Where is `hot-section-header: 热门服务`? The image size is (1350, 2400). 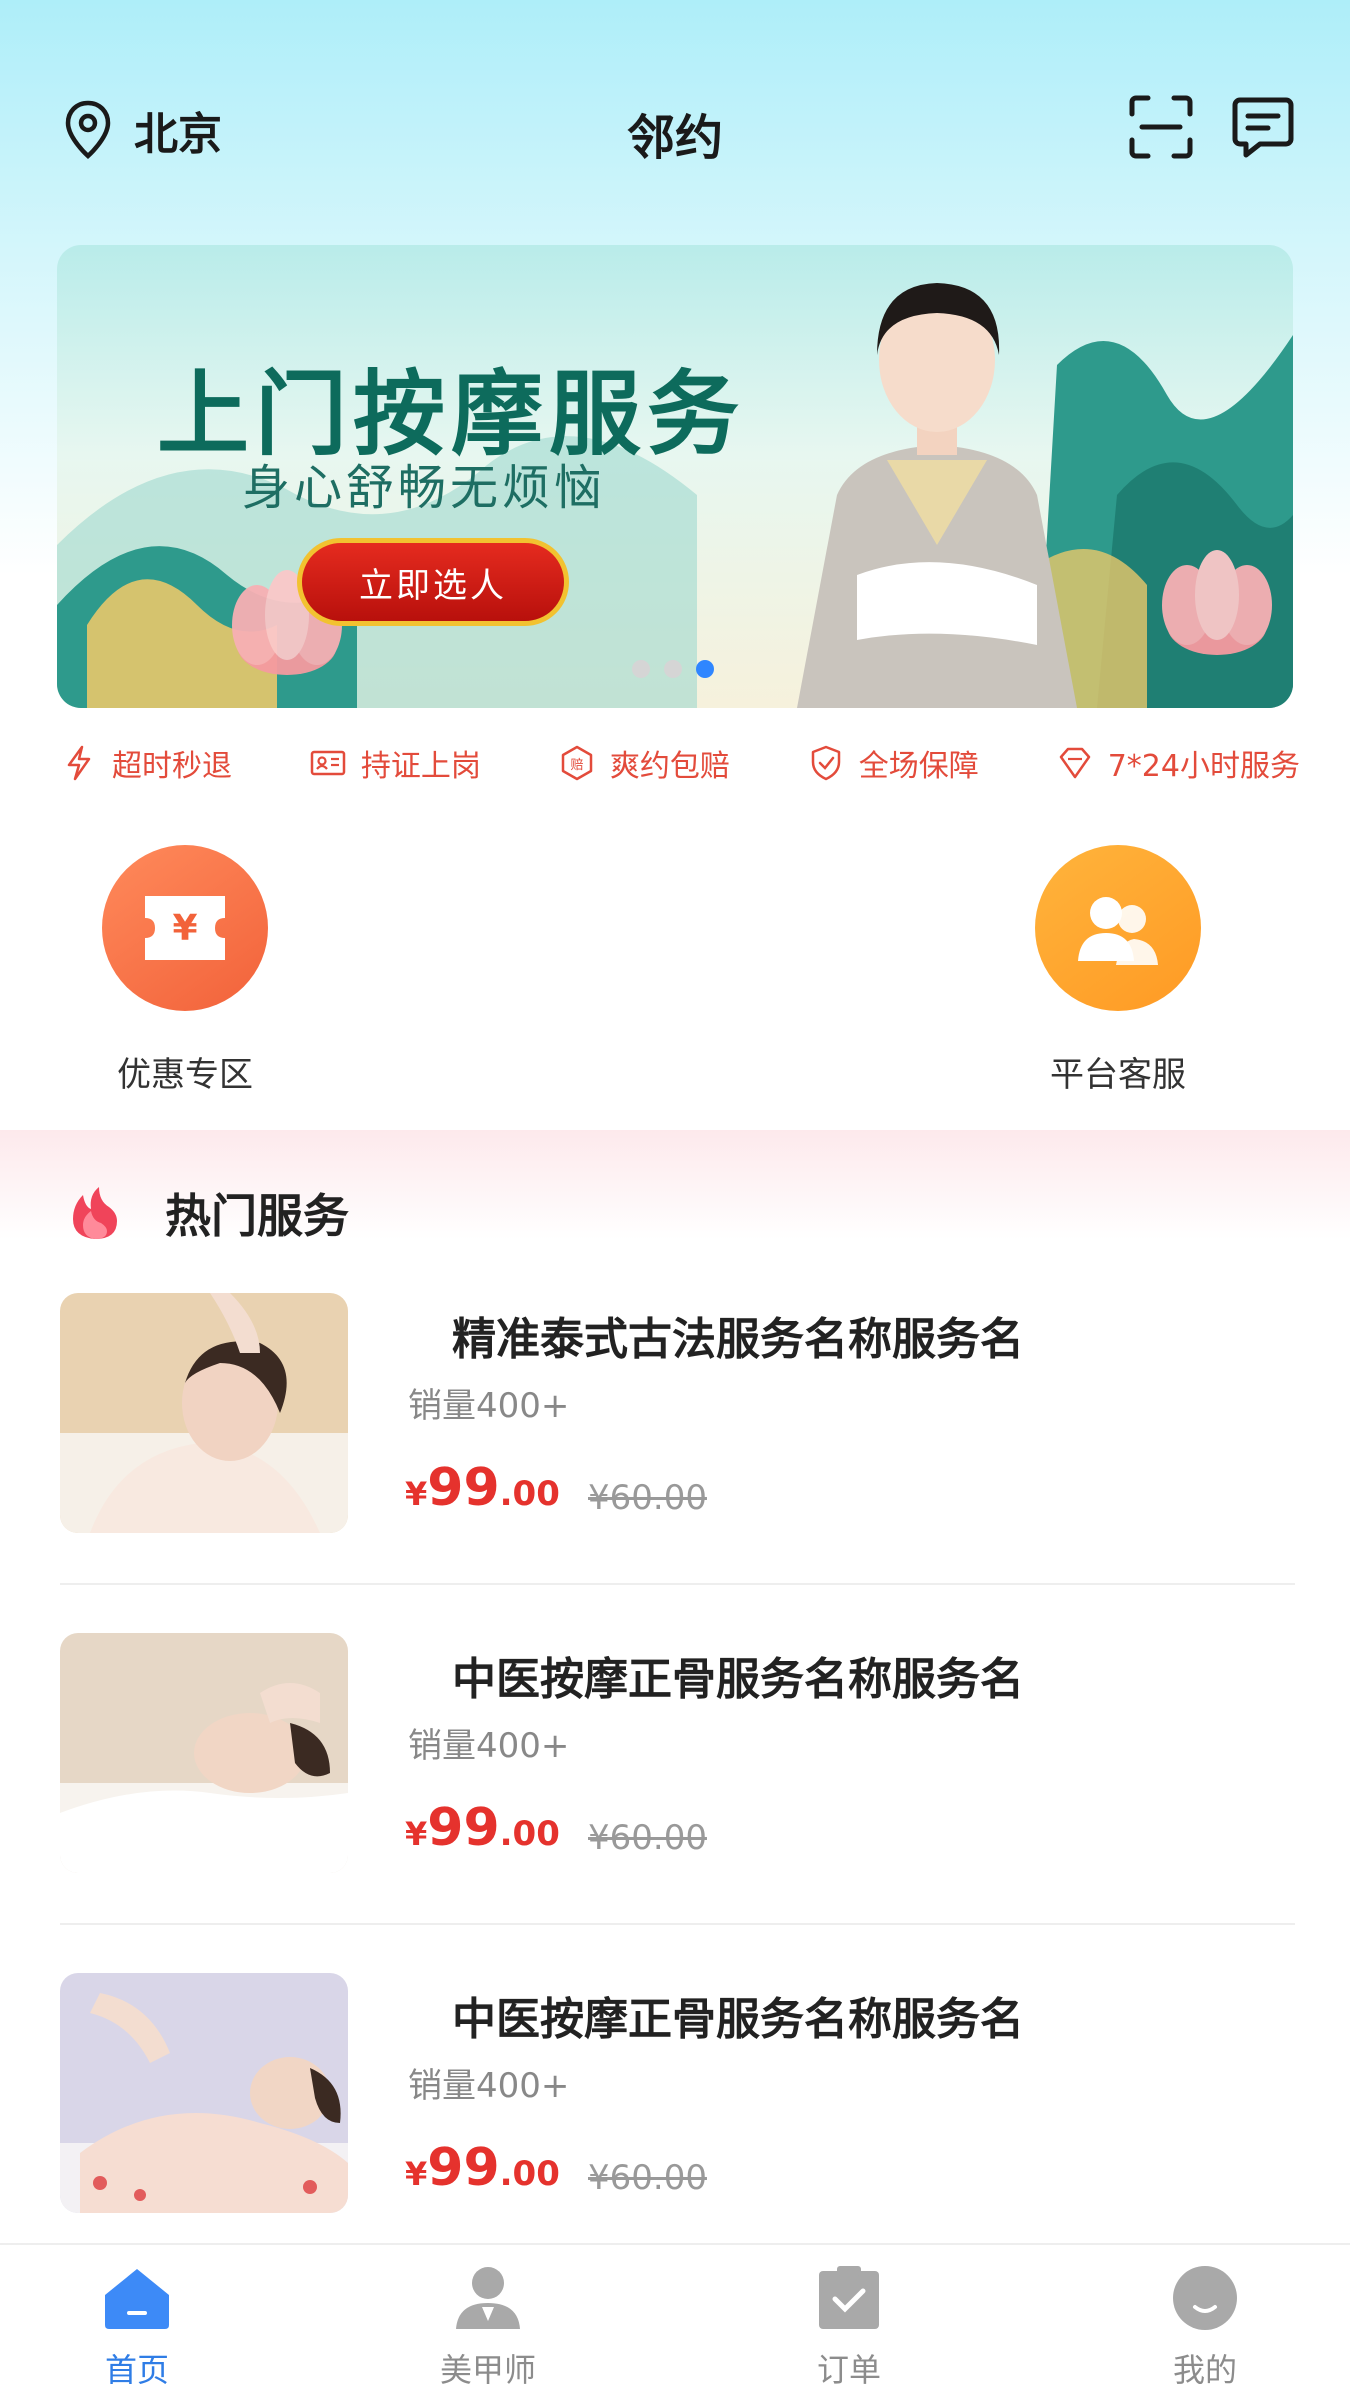
hot-section-header: 热门服务 is located at coordinates (207, 1213).